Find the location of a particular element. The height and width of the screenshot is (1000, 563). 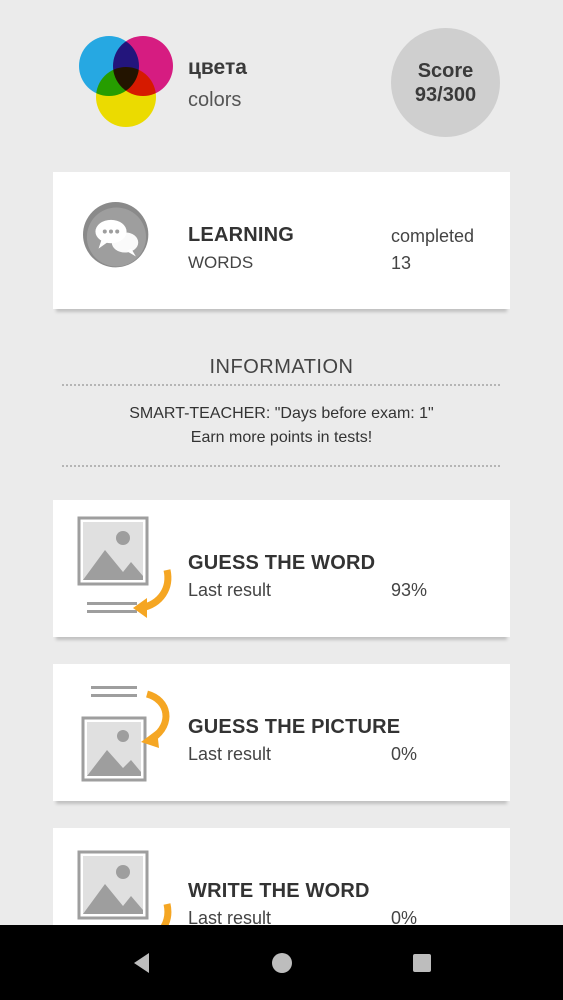

color-circles-logo is located at coordinates (126, 81).